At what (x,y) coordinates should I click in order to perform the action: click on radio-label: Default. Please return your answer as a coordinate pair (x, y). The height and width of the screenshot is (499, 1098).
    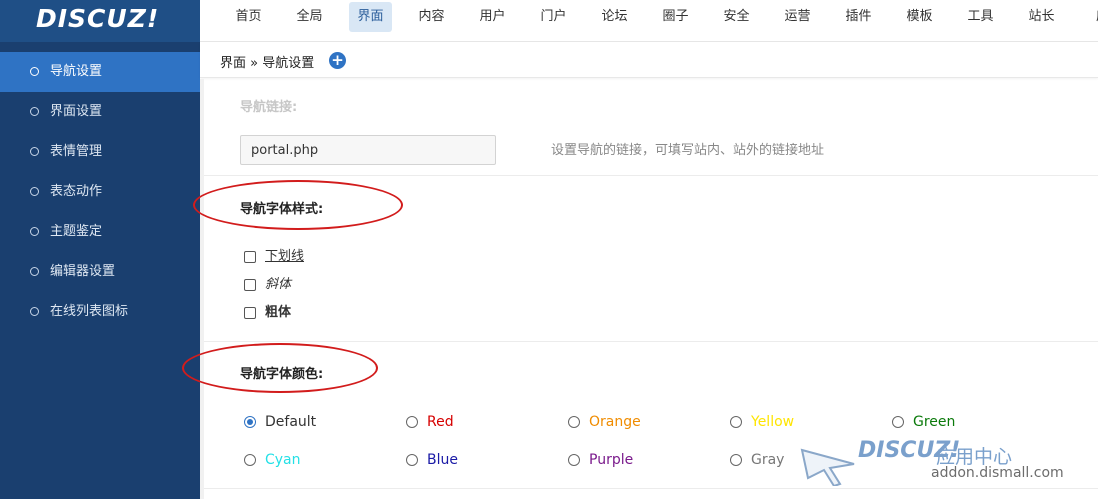
    Looking at the image, I should click on (291, 422).